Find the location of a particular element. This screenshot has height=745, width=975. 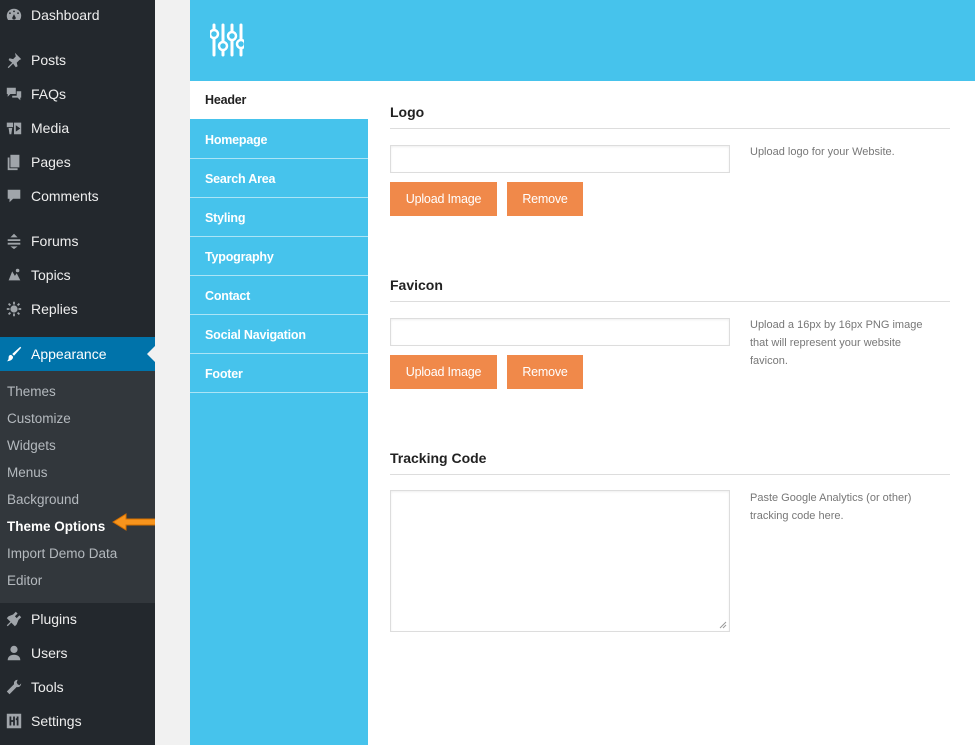

menu-item-faqs: FAQs is located at coordinates (77, 94).